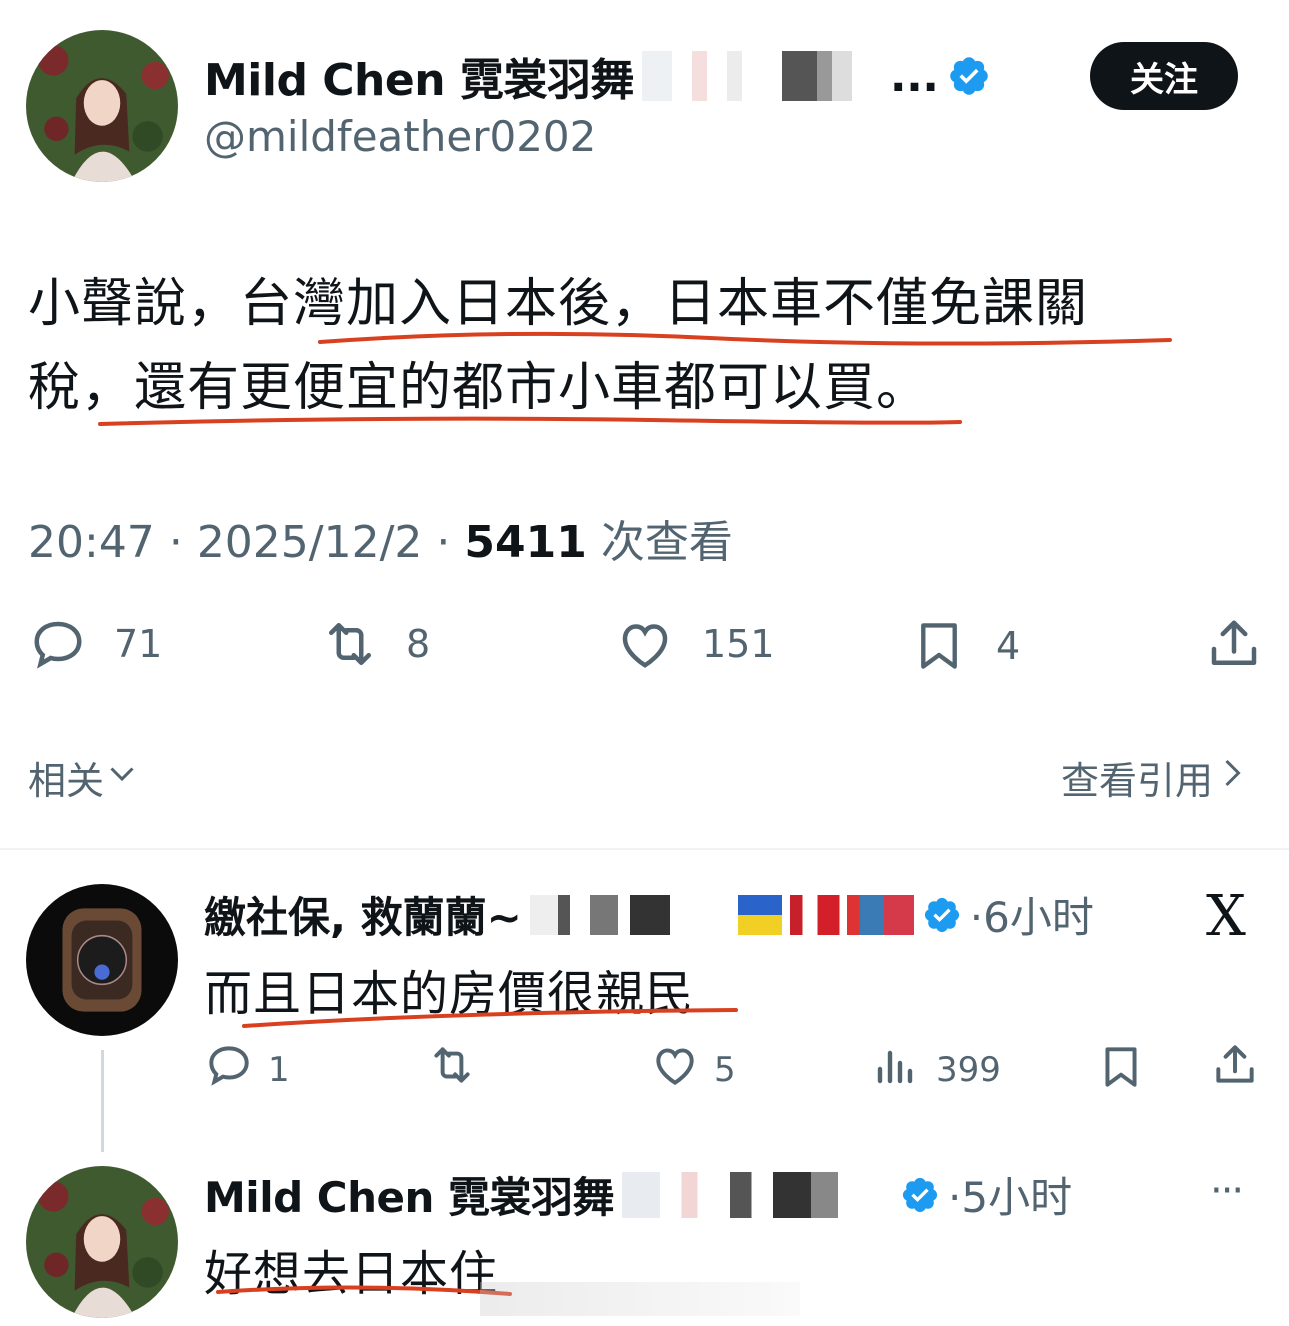 The height and width of the screenshot is (1326, 1289). Describe the element at coordinates (310, 542) in the screenshot. I see `tweet-date: 2025/12/2` at that location.